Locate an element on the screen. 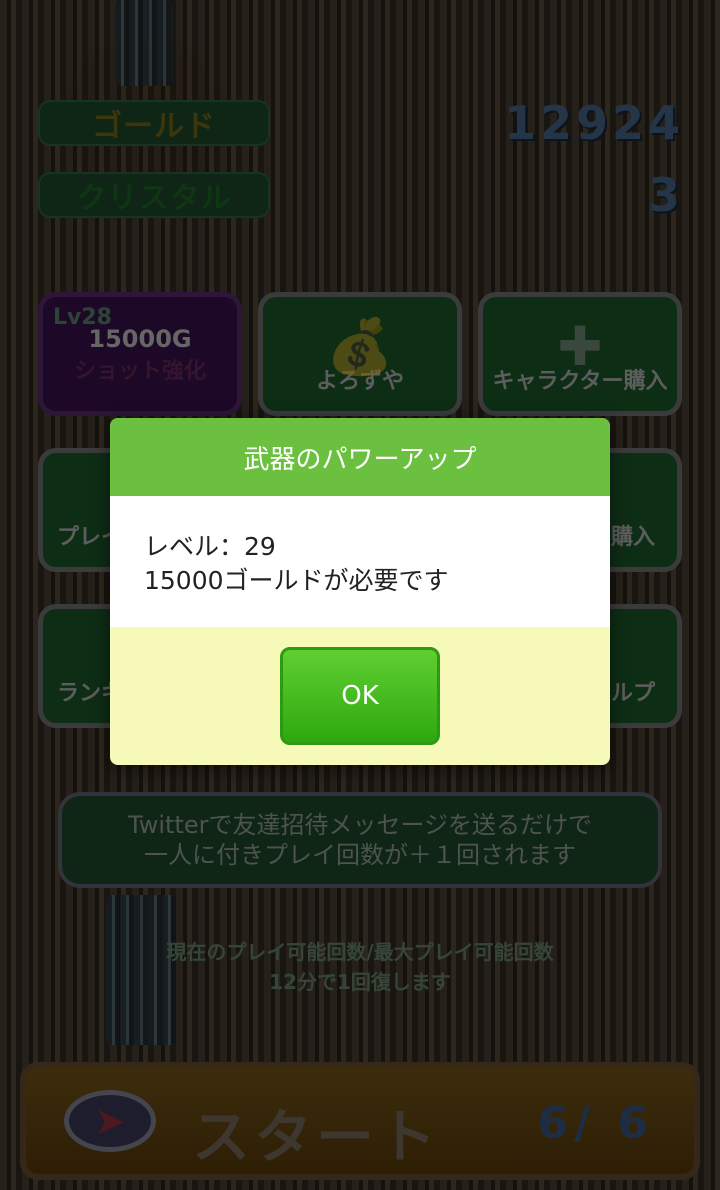 This screenshot has height=1190, width=720. dialog-message: レベル：29 15000ゴールドが必要です is located at coordinates (360, 561).